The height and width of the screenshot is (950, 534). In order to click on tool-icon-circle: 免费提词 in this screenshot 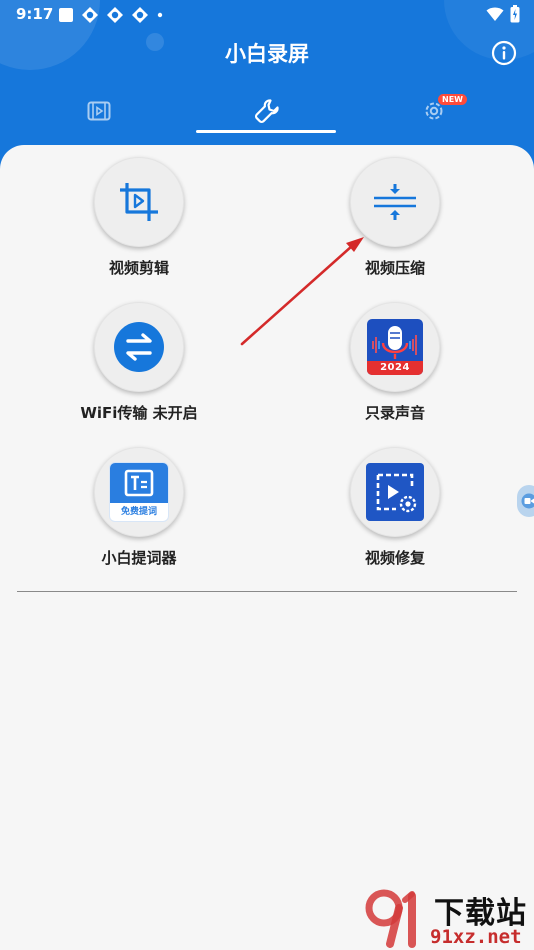, I will do `click(139, 492)`.